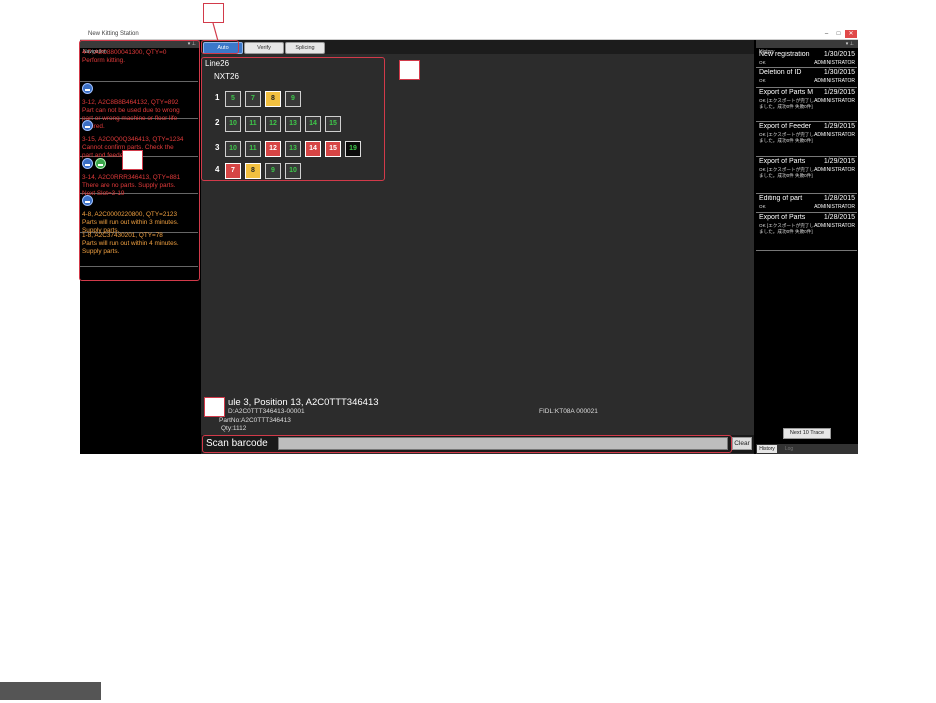  Describe the element at coordinates (848, 44) in the screenshot. I see `pin-icon: ▾ ⊥` at that location.